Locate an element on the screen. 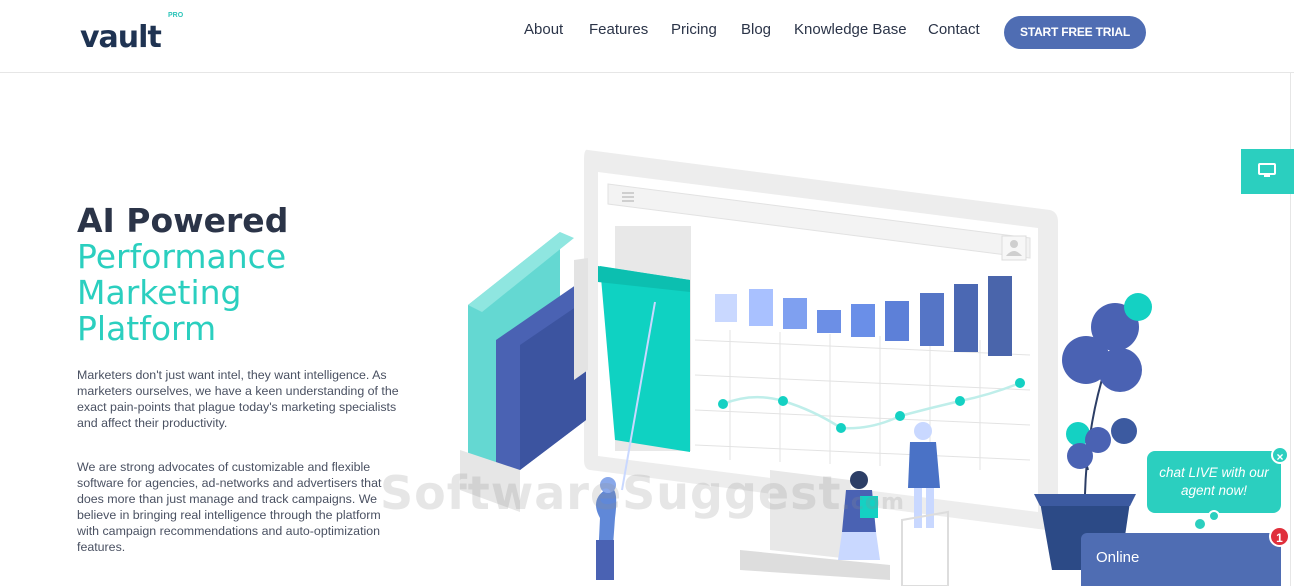 Image resolution: width=1294 pixels, height=586 pixels. hero-title-line-3: Marketing is located at coordinates (159, 292).